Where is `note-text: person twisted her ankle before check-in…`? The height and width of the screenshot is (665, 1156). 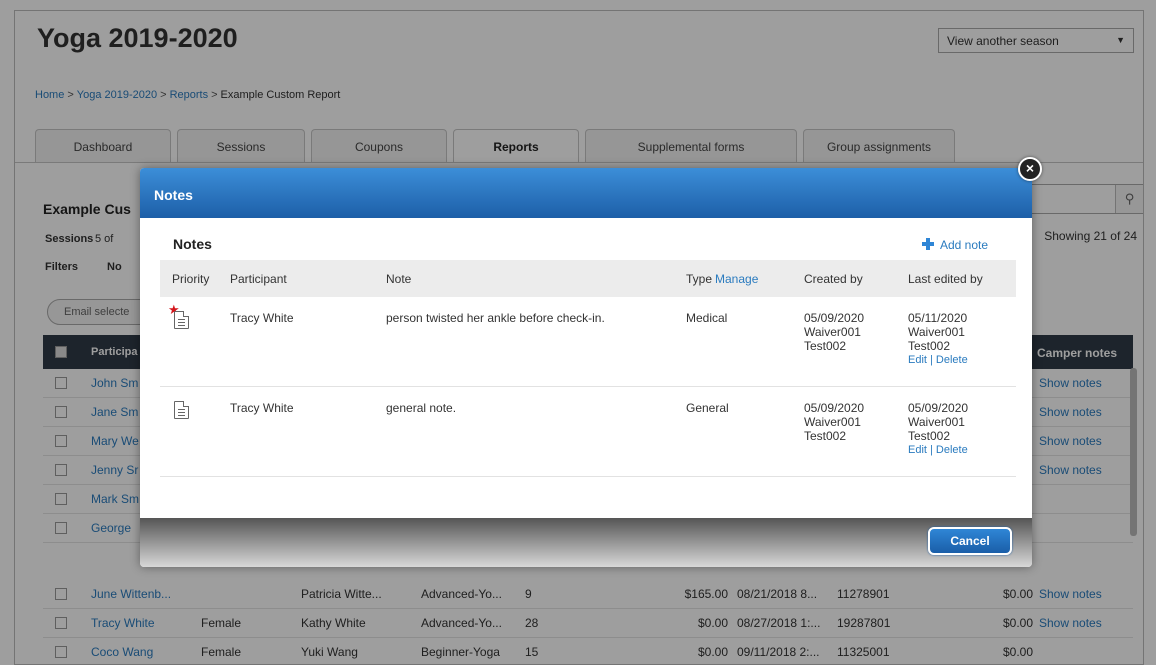 note-text: person twisted her ankle before check-in… is located at coordinates (495, 318).